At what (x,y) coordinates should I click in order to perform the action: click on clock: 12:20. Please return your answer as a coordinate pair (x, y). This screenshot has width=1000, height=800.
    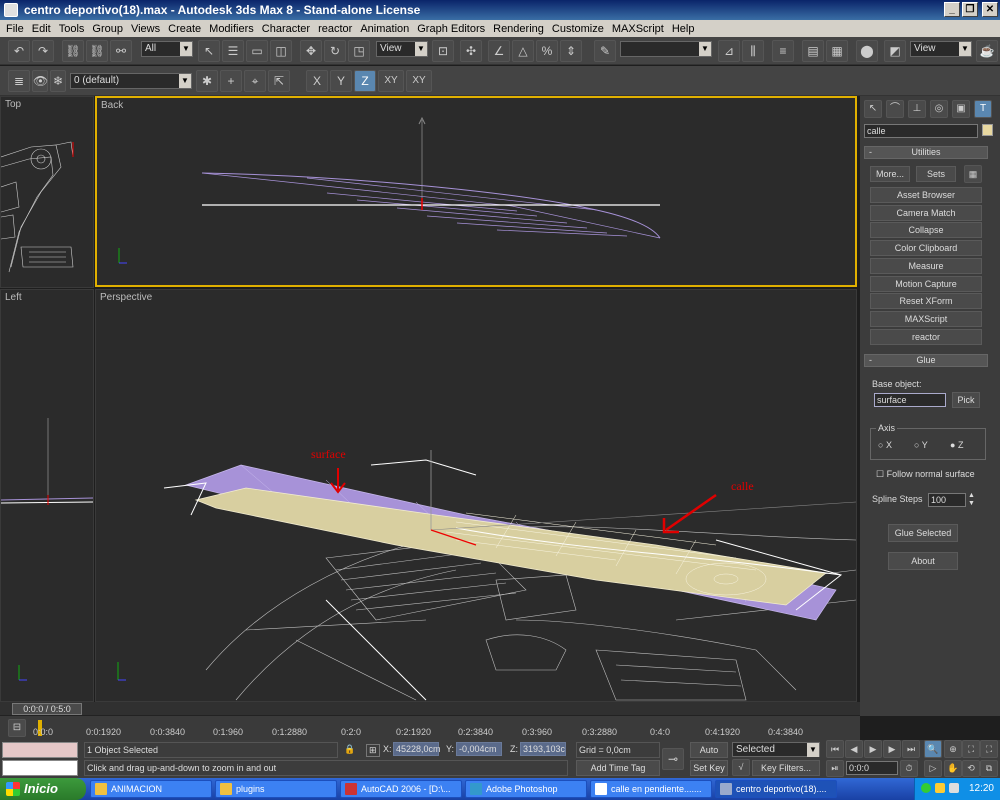
    Looking at the image, I should click on (981, 788).